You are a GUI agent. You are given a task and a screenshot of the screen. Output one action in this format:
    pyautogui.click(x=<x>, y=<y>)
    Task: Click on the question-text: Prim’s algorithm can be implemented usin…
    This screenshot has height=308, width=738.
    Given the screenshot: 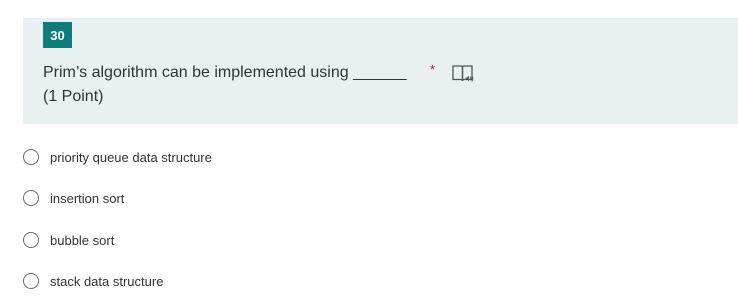 What is the action you would take?
    pyautogui.click(x=225, y=72)
    